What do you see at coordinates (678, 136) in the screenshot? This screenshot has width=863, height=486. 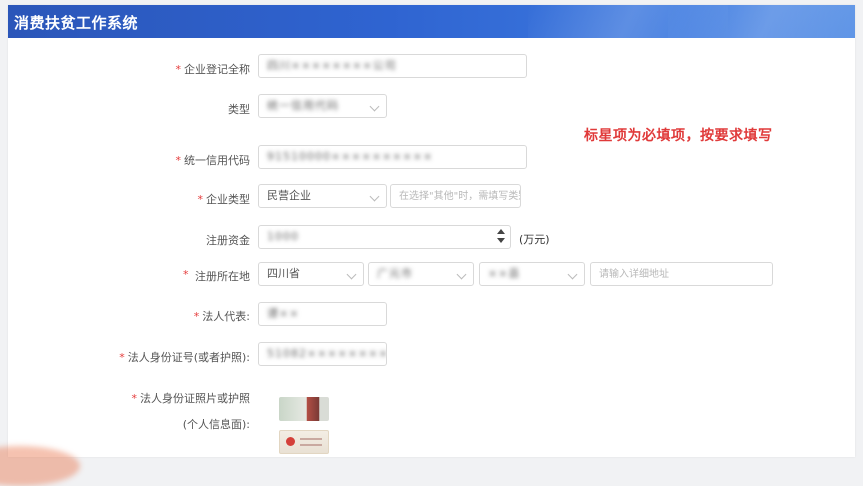 I see `required-fields-notice: 标星项为必填项，按要求填写` at bounding box center [678, 136].